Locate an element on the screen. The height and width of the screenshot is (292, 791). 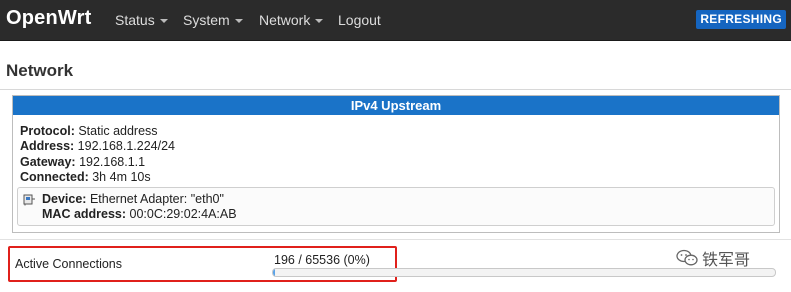
mac-value: 00:0C:29:02:4A:AB is located at coordinates (183, 214).